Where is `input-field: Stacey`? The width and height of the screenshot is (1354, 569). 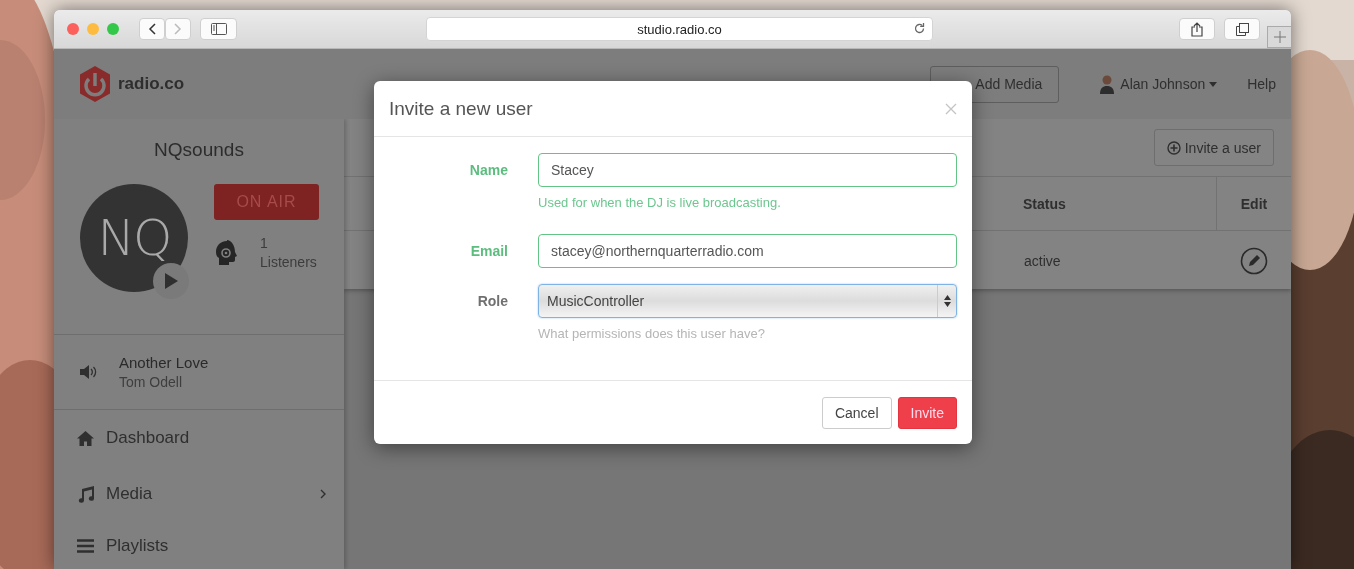
input-field: Stacey is located at coordinates (747, 170).